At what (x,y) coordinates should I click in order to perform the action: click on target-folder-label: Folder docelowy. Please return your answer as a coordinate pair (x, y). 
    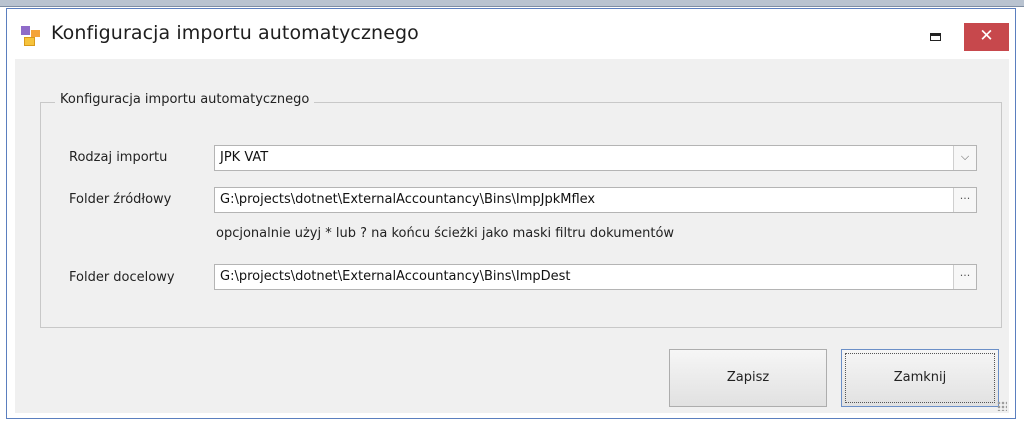
    Looking at the image, I should click on (122, 277).